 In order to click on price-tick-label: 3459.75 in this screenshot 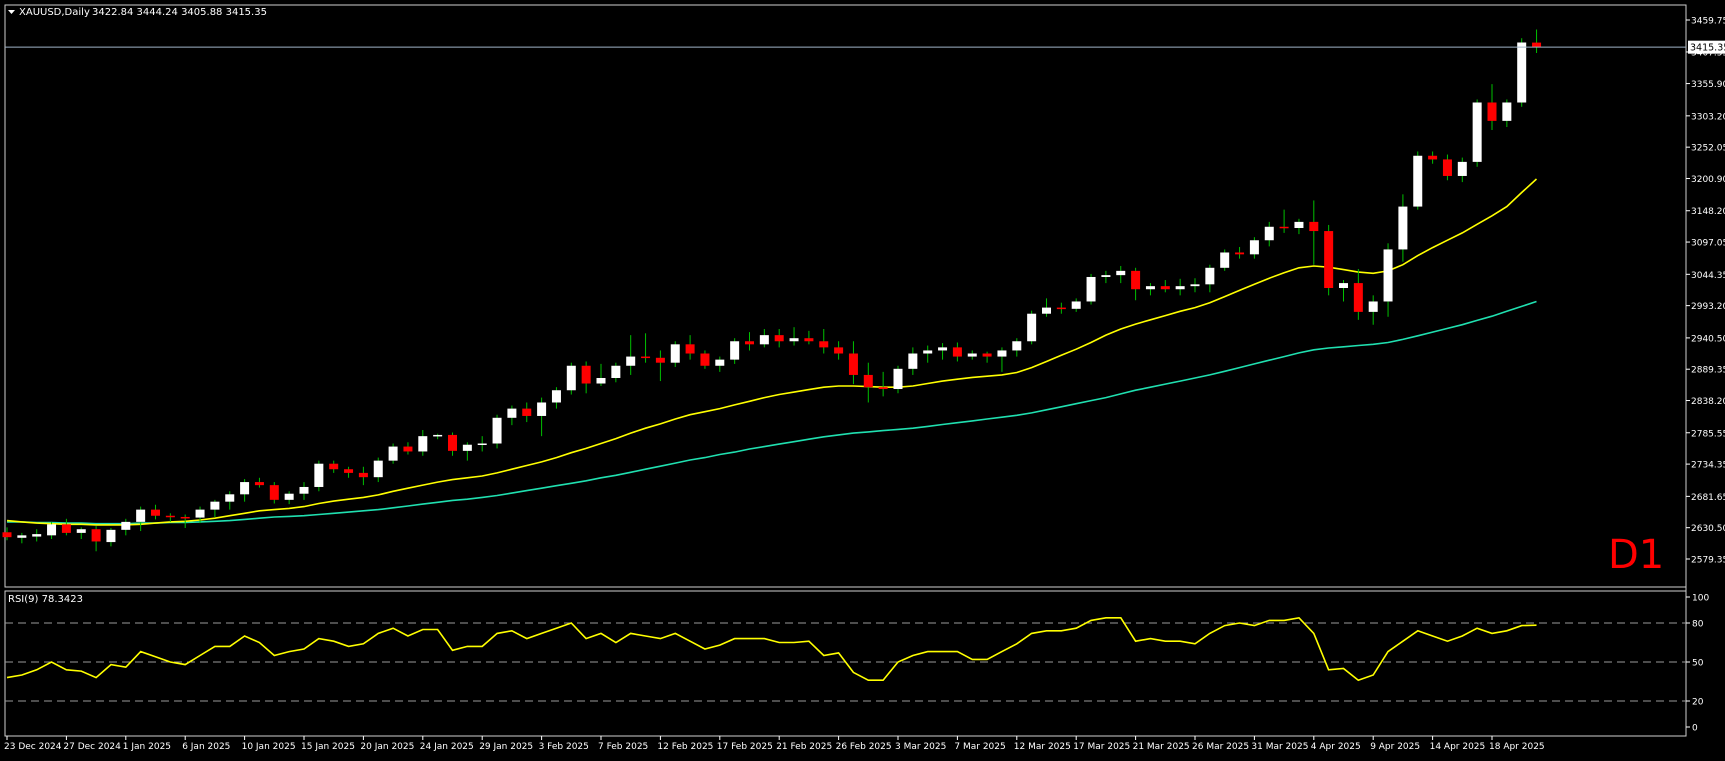, I will do `click(1708, 22)`.